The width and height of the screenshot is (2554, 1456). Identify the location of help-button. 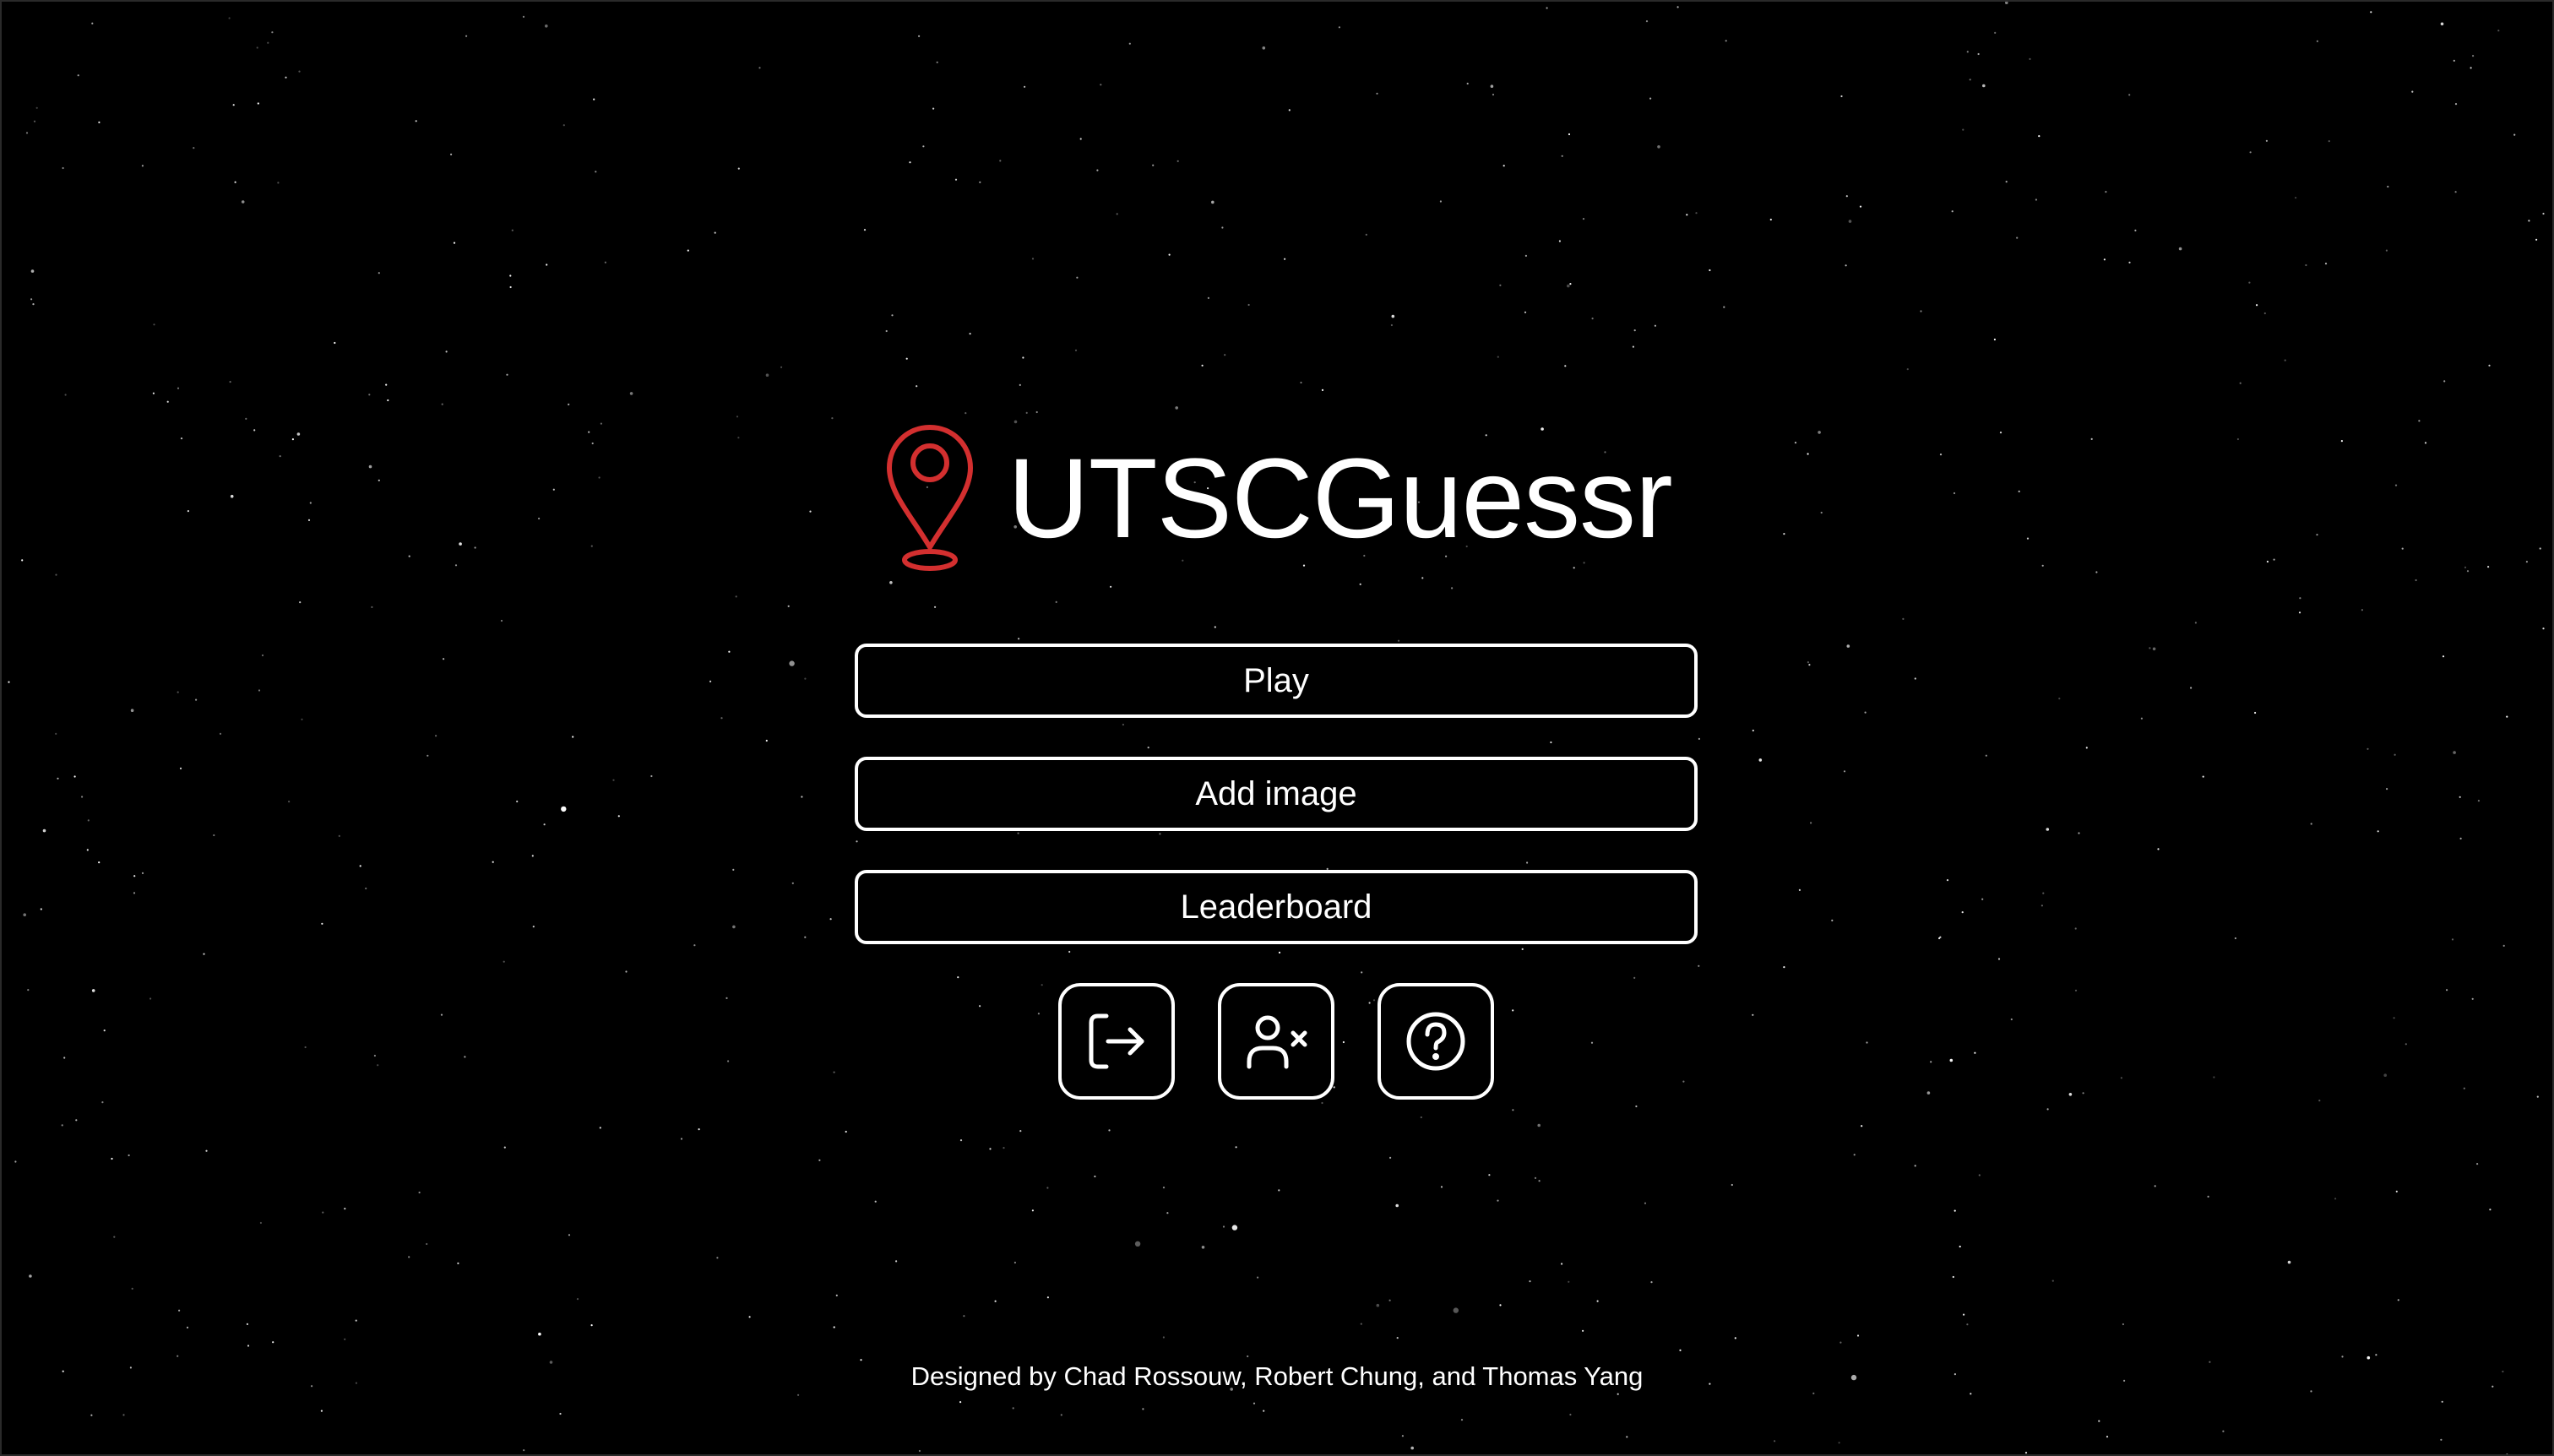
(1436, 1041).